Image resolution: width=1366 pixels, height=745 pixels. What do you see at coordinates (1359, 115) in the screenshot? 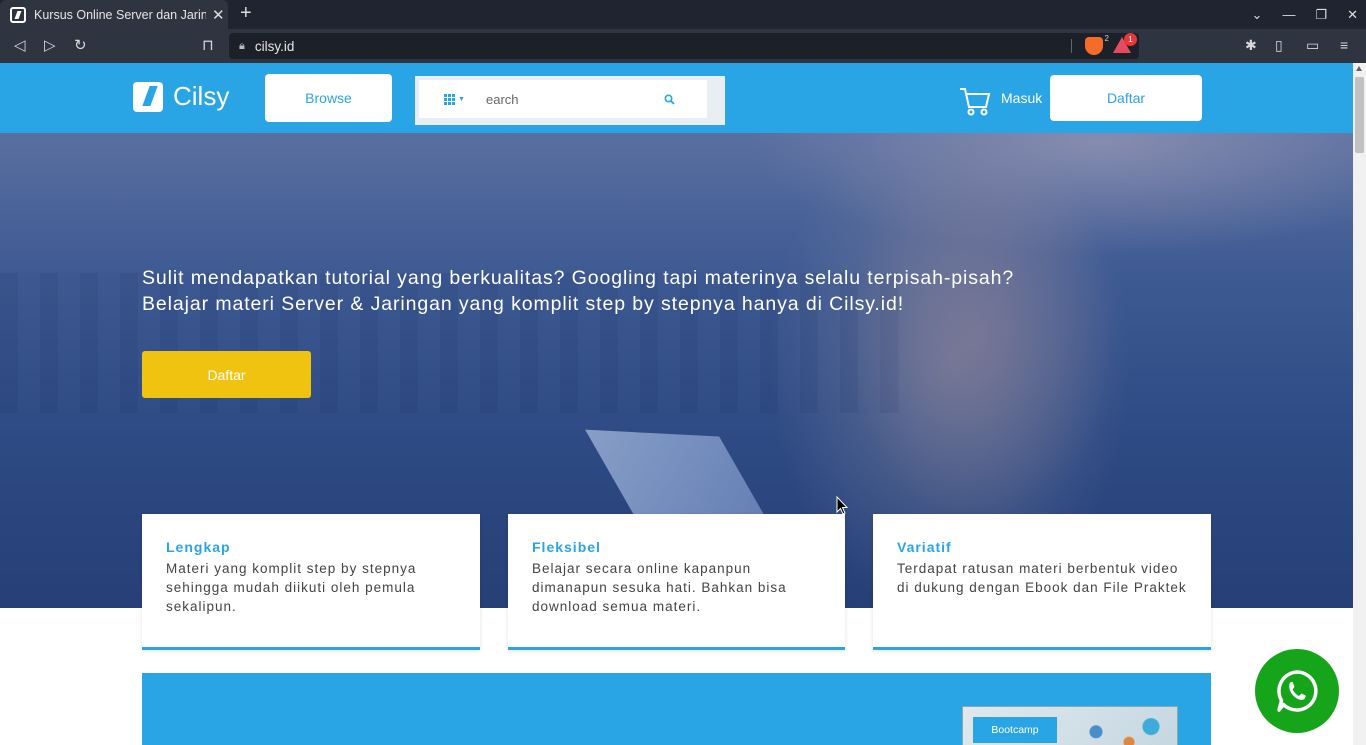
I see `scroll-thumb` at bounding box center [1359, 115].